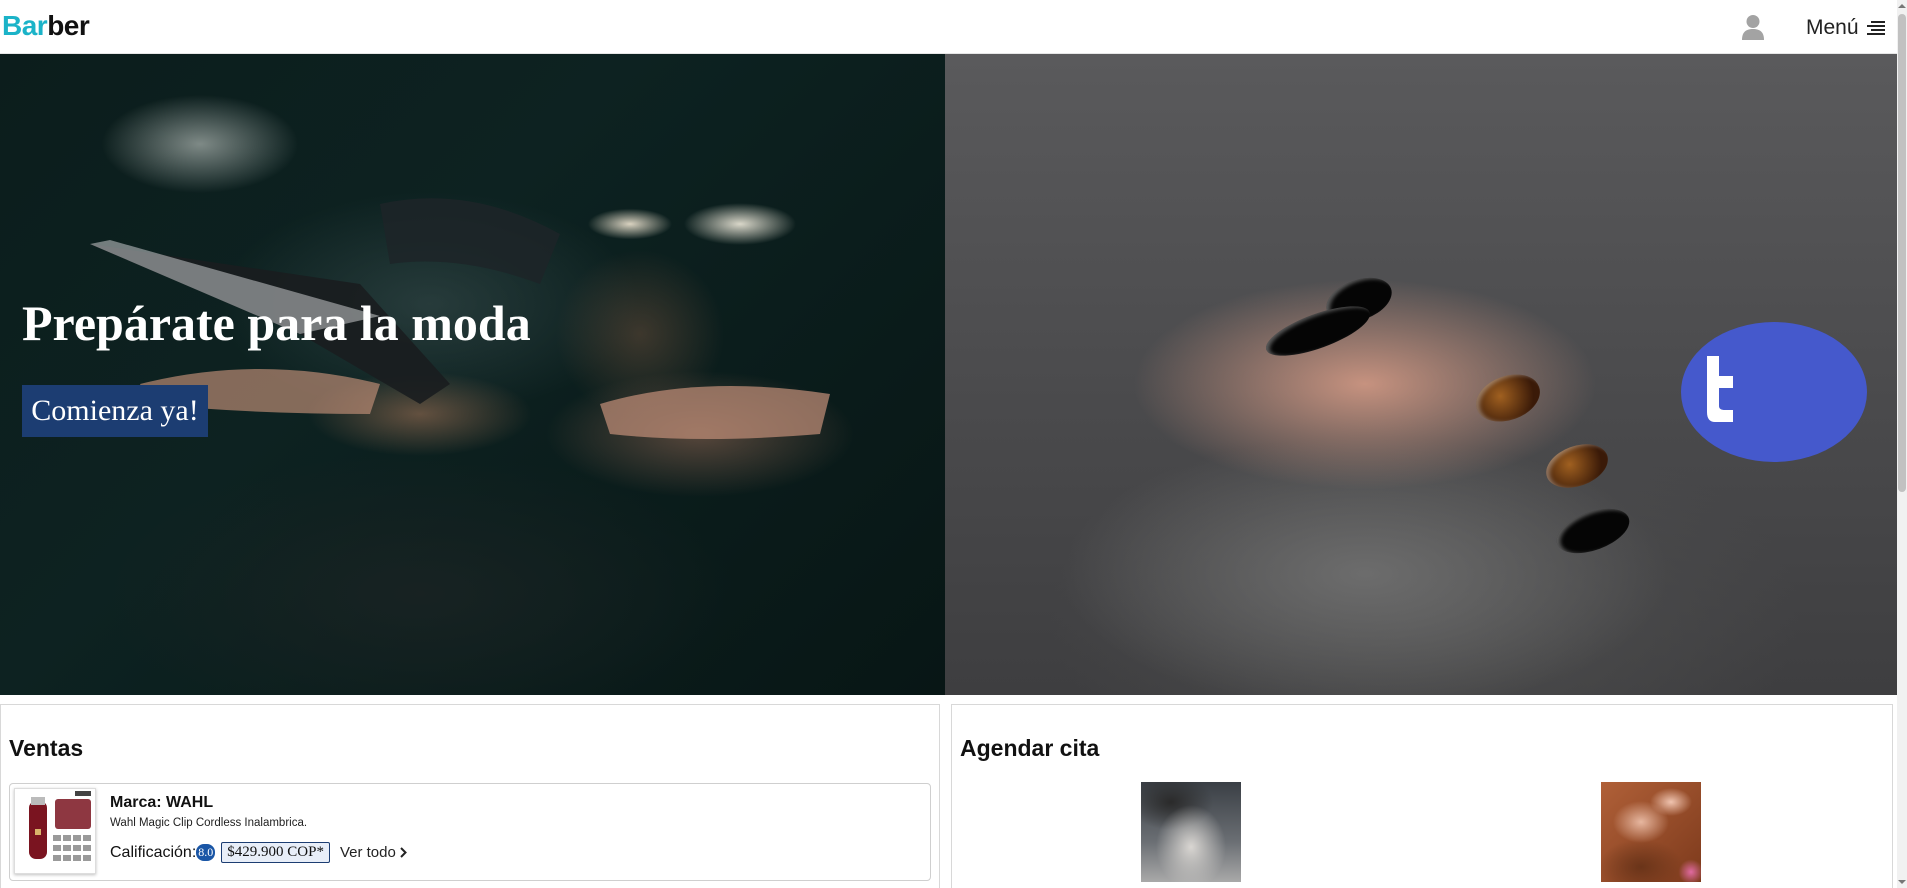 The height and width of the screenshot is (888, 1907). What do you see at coordinates (403, 852) in the screenshot?
I see `chevron-right-icon` at bounding box center [403, 852].